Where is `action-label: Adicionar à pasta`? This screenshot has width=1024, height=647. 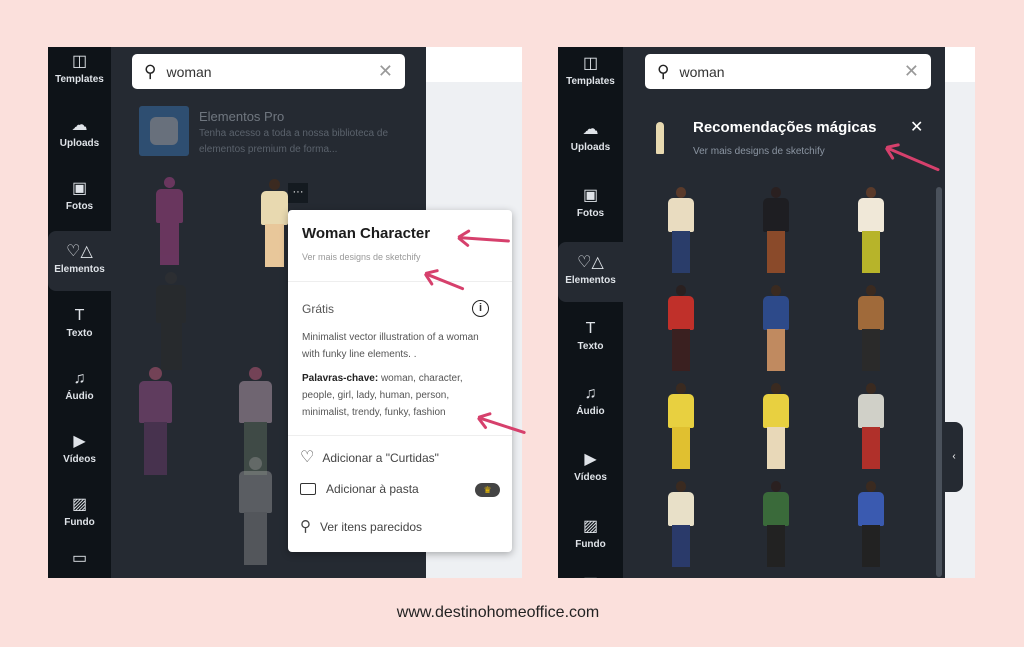 action-label: Adicionar à pasta is located at coordinates (372, 489).